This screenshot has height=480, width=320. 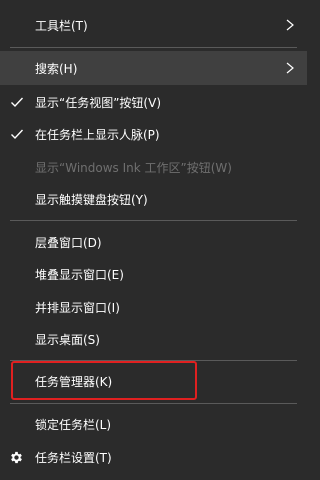 What do you see at coordinates (98, 102) in the screenshot?
I see `menu-item-label: 显示“任务视图”按钮(V)` at bounding box center [98, 102].